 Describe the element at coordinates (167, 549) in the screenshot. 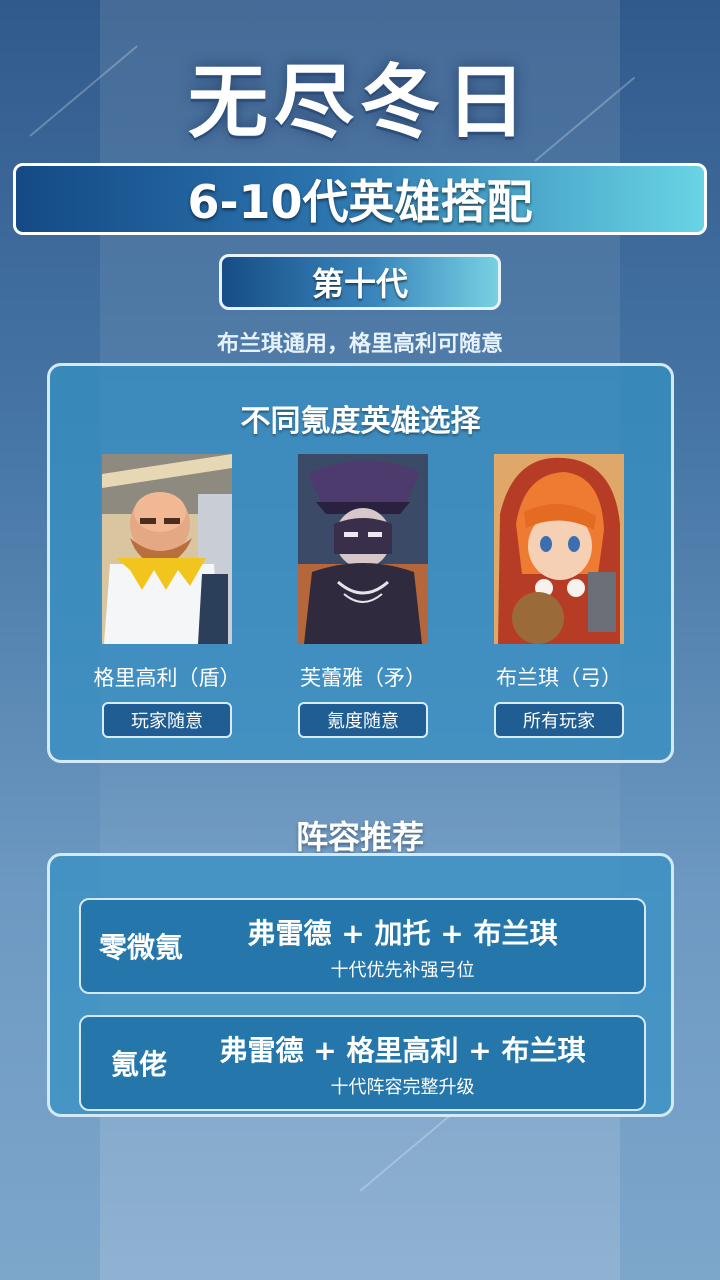

I see `gregory-portrait` at that location.